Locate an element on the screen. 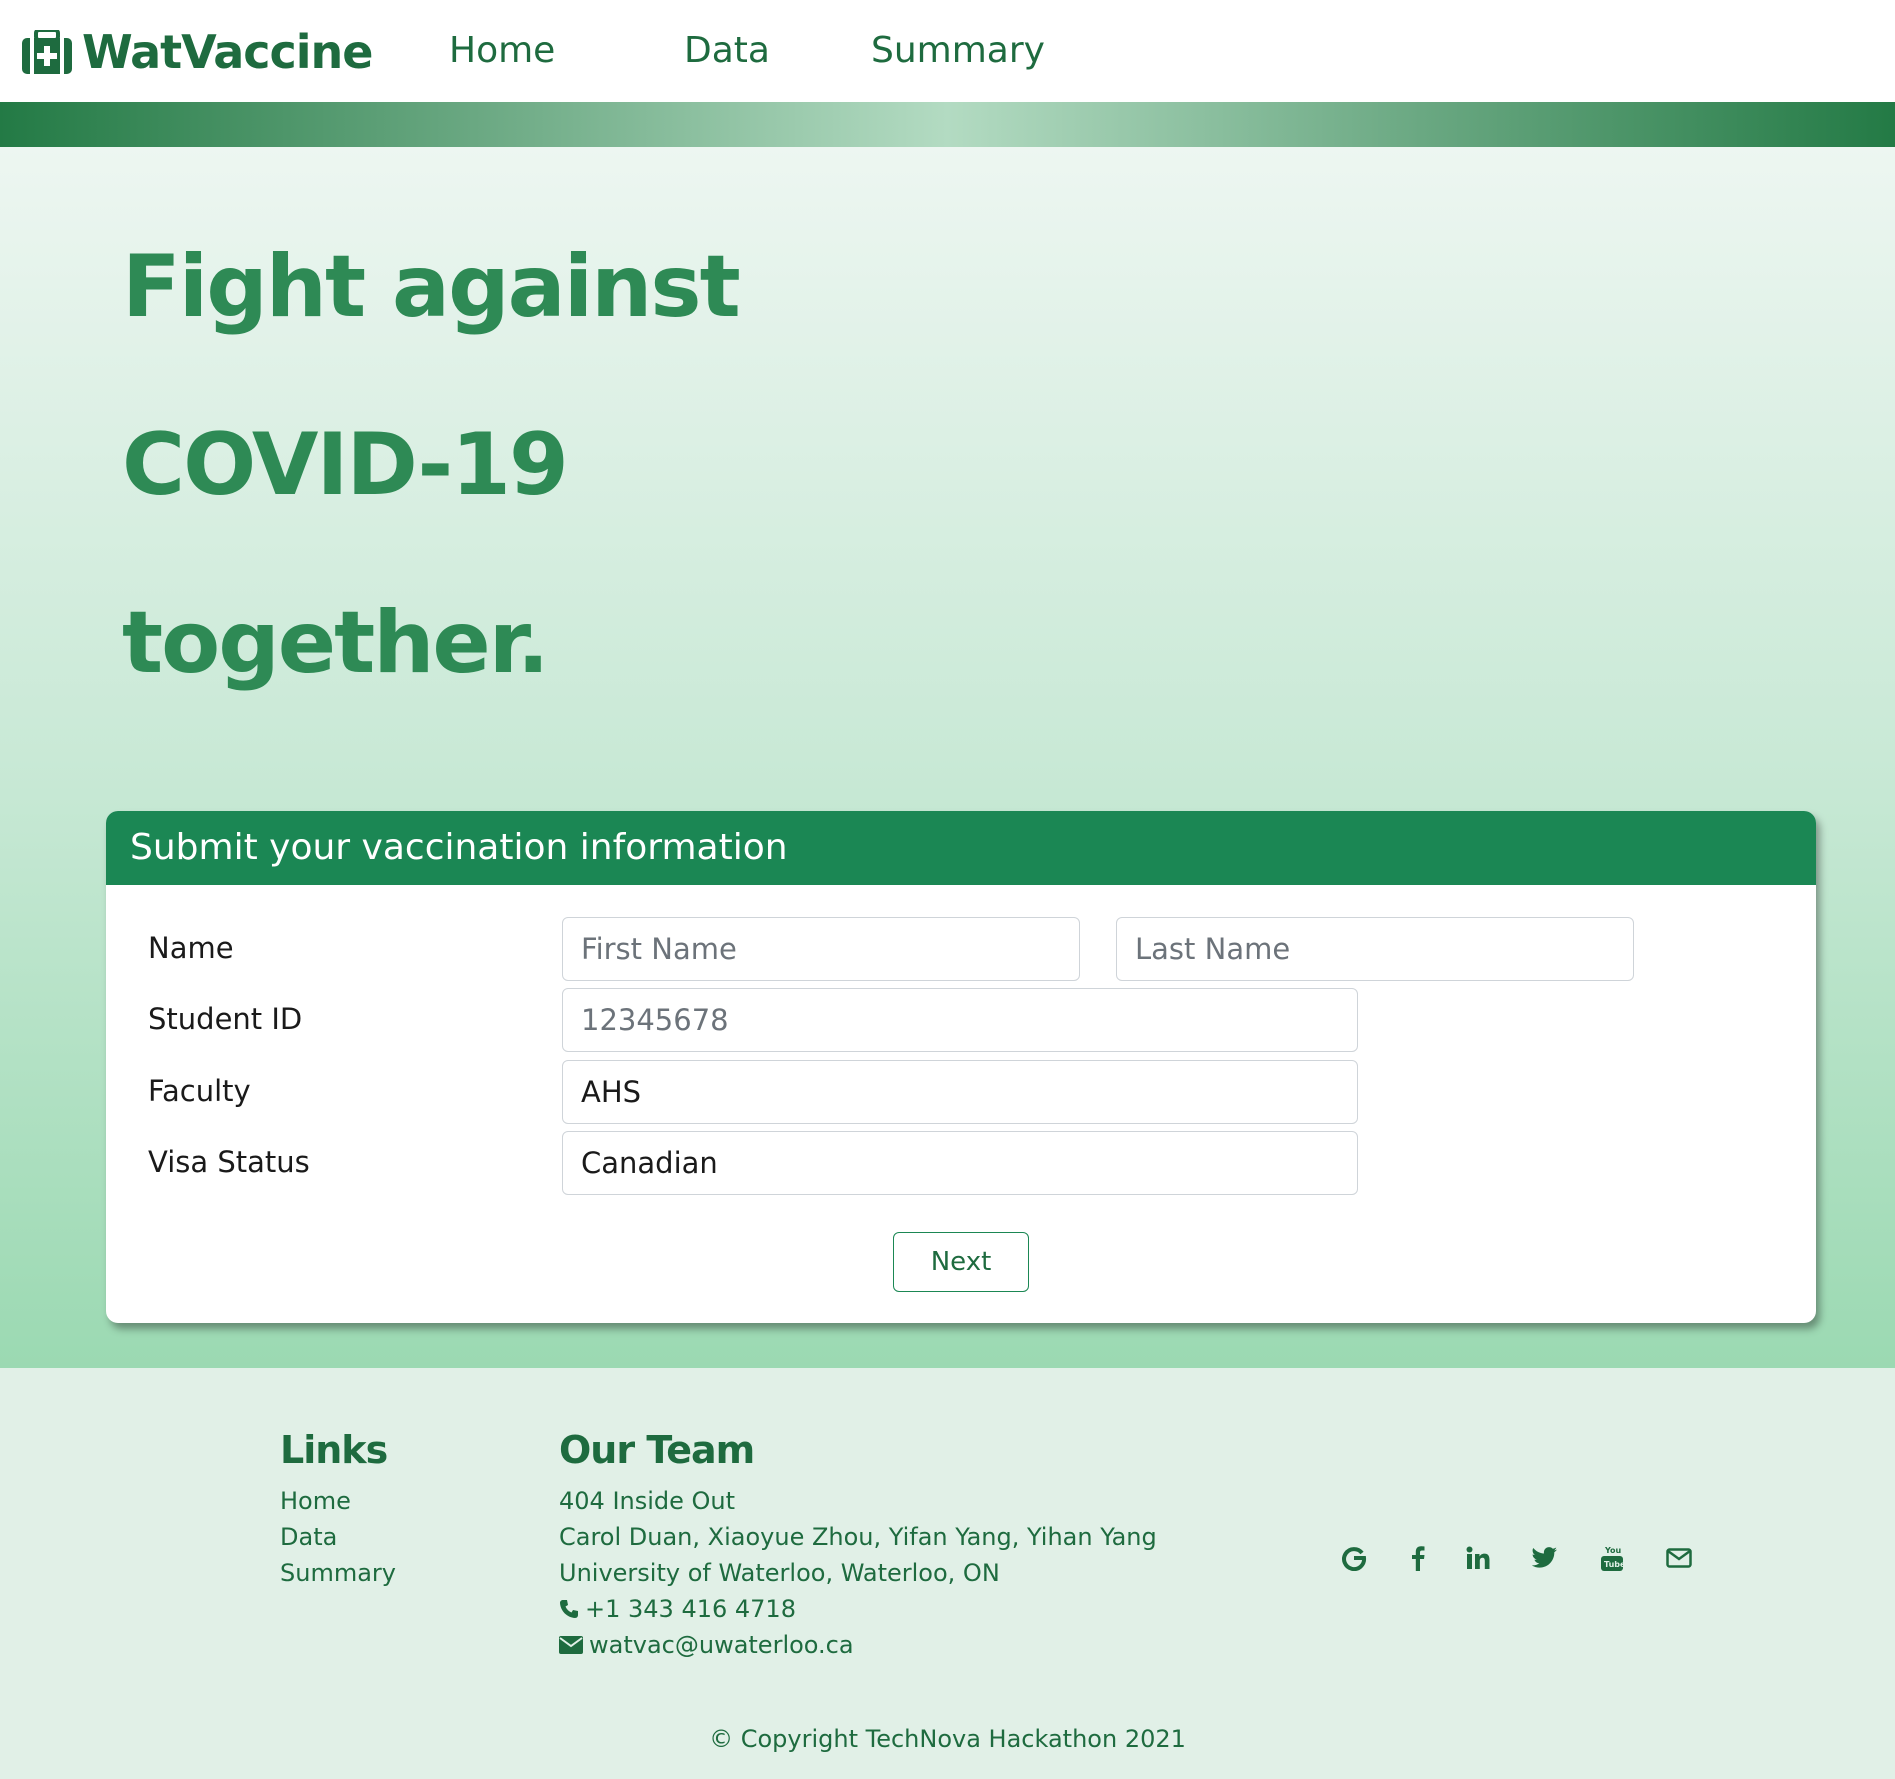 The image size is (1895, 1779). envelope-icon is located at coordinates (571, 1645).